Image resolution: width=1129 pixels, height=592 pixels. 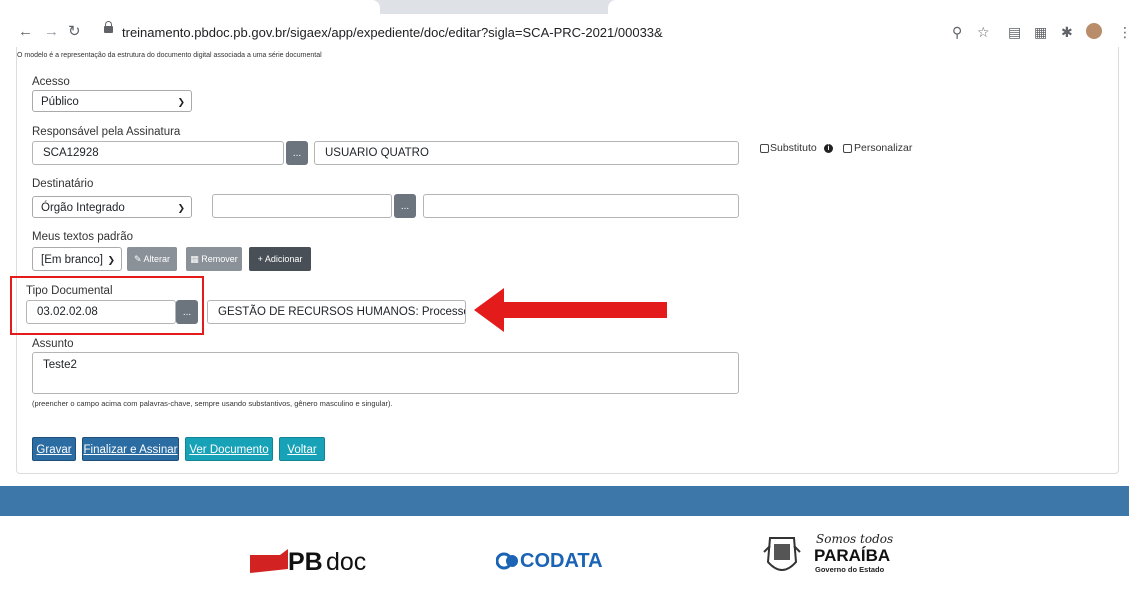 What do you see at coordinates (764, 148) in the screenshot?
I see `substituto-checkbox` at bounding box center [764, 148].